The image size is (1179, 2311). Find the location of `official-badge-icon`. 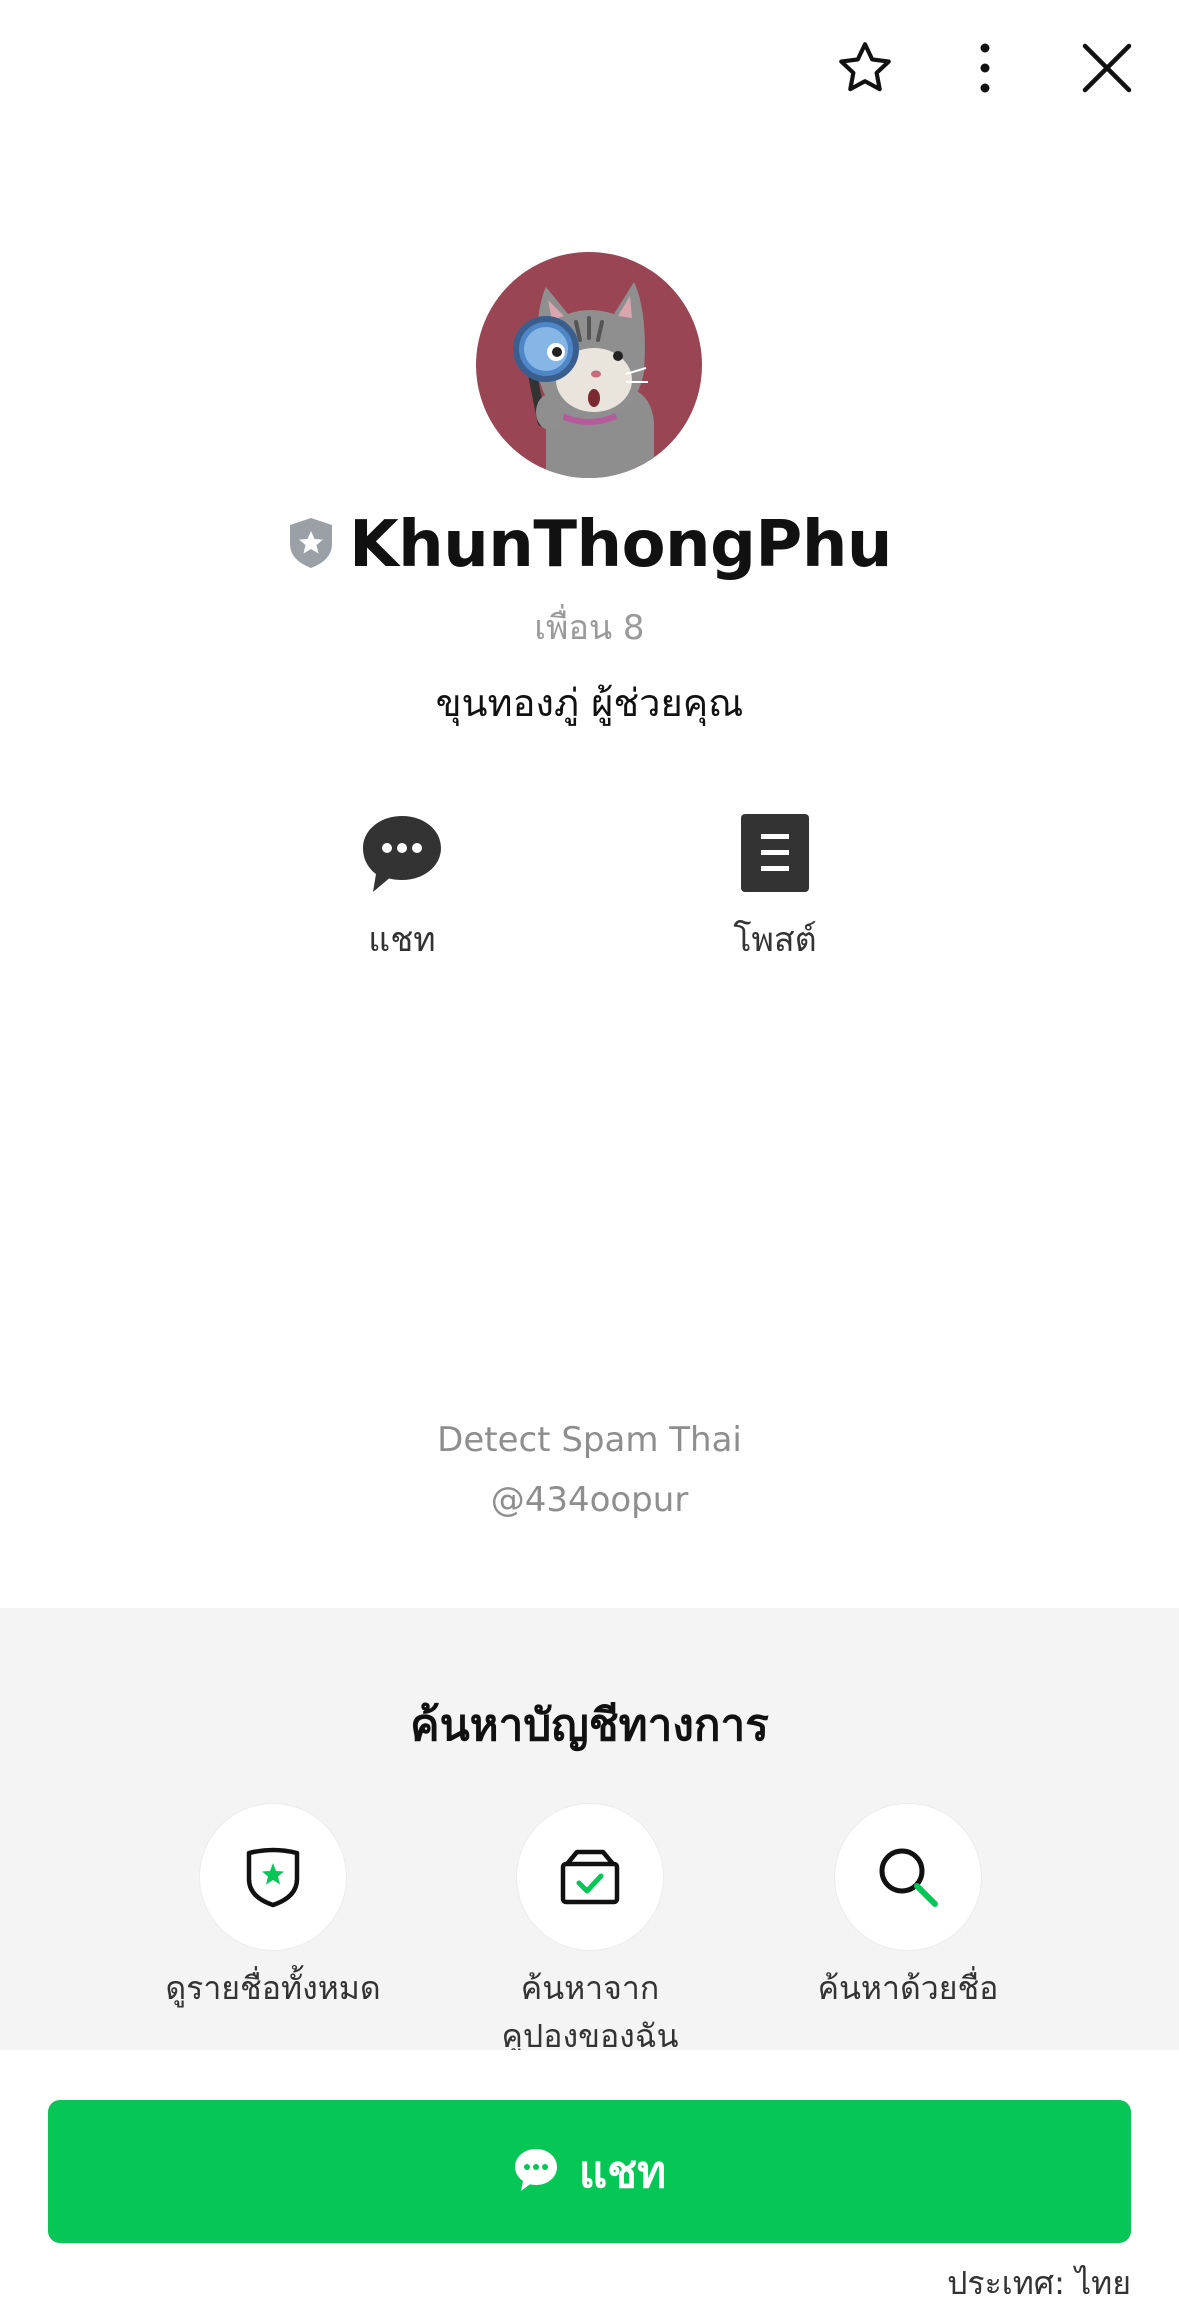

official-badge-icon is located at coordinates (311, 545).